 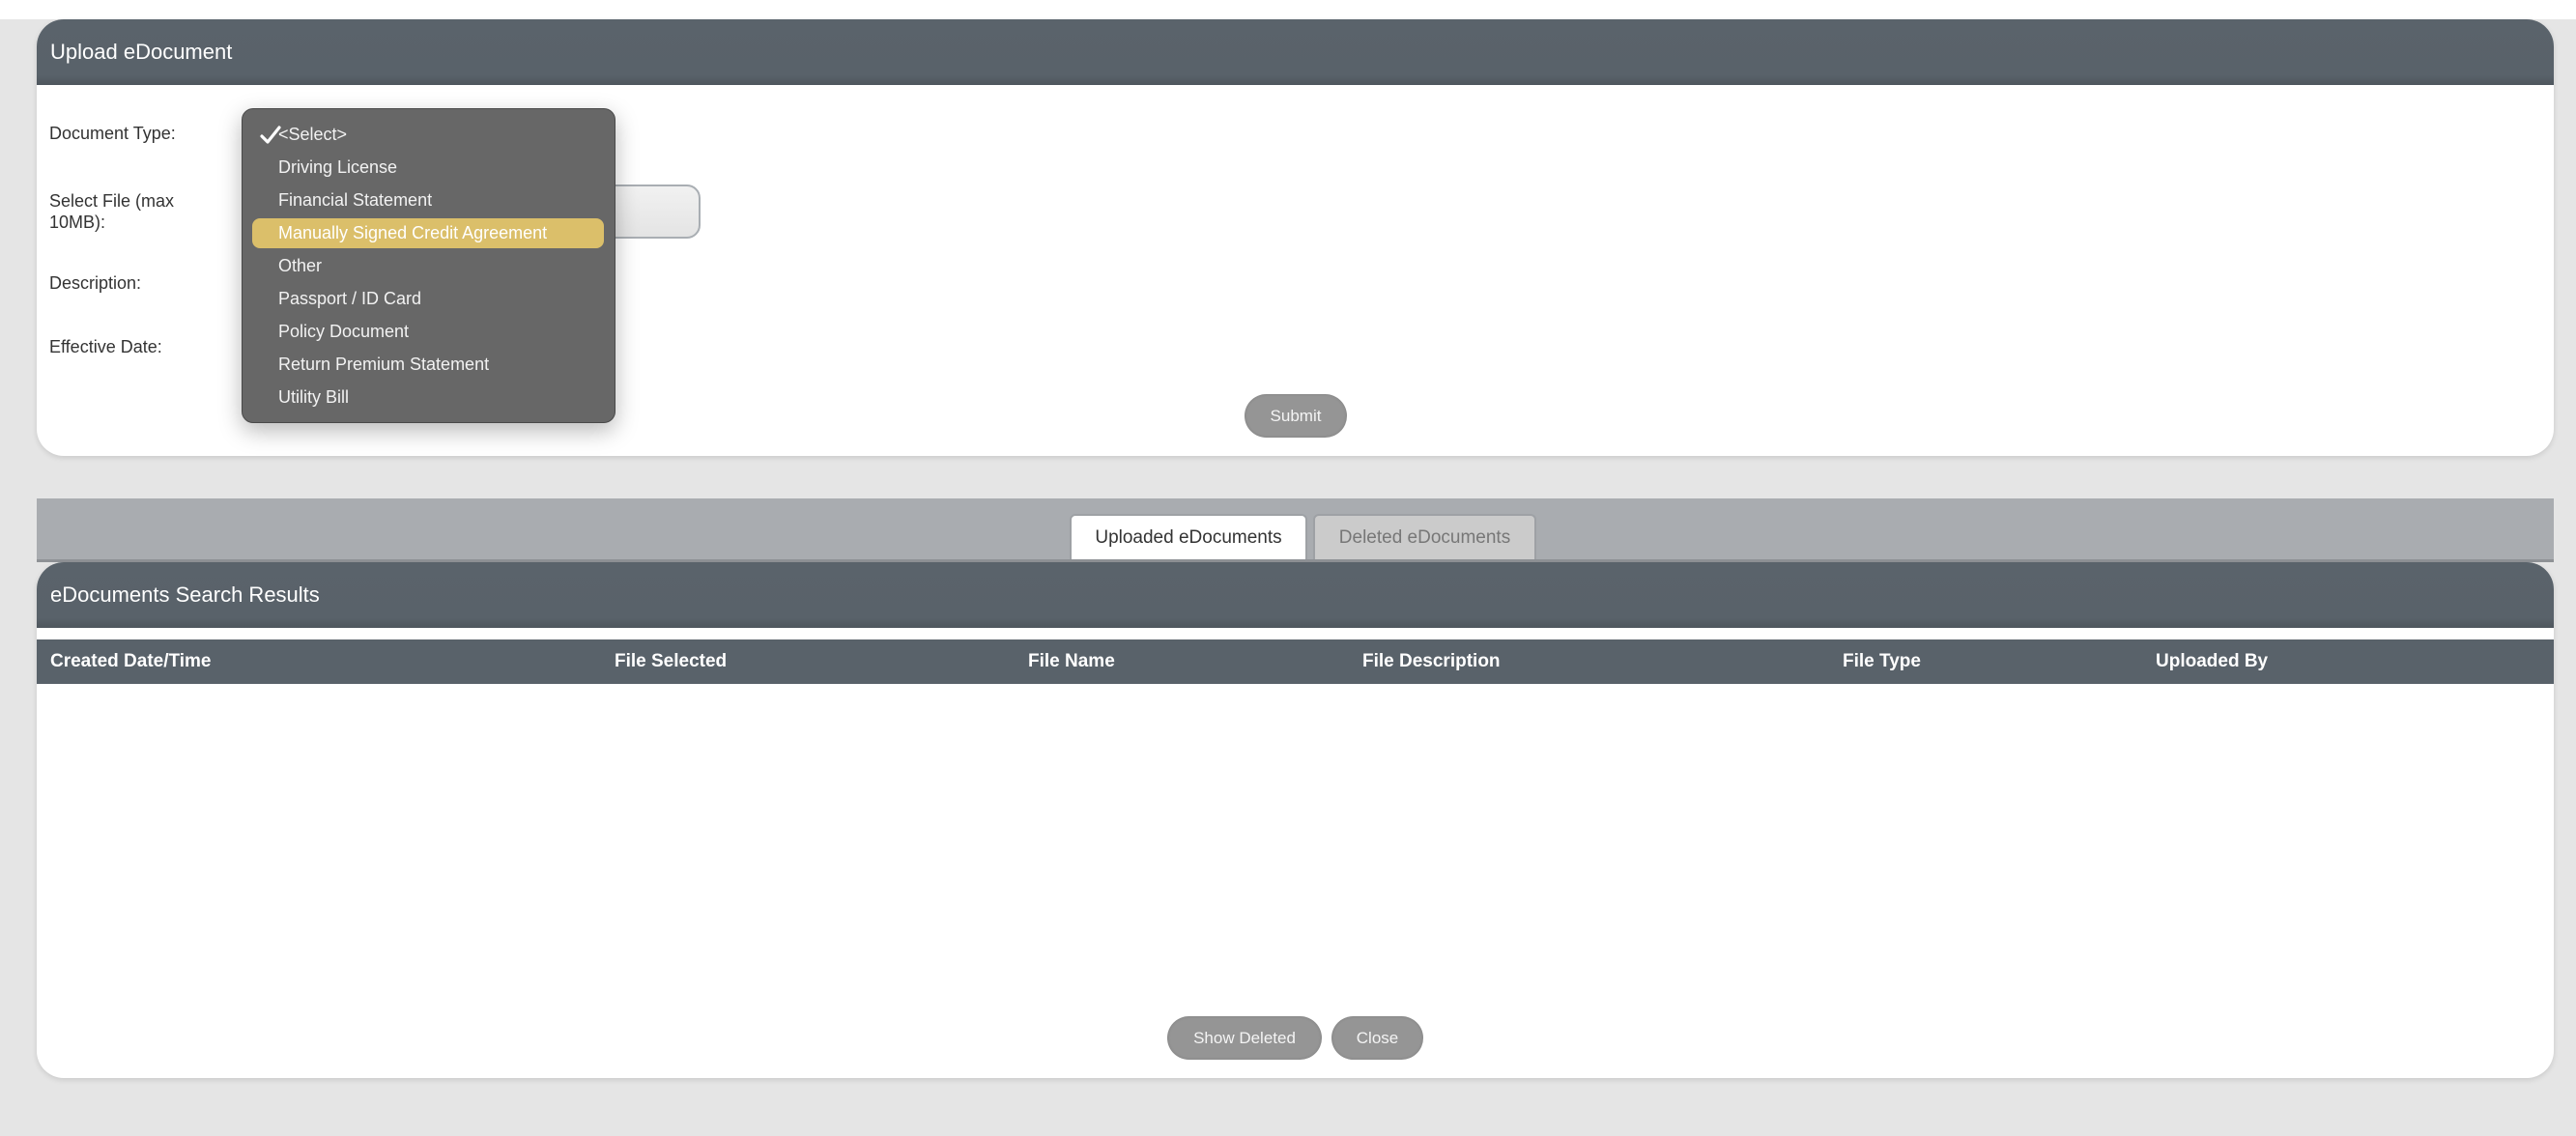 I want to click on dropdown-option-other: Other, so click(x=428, y=266).